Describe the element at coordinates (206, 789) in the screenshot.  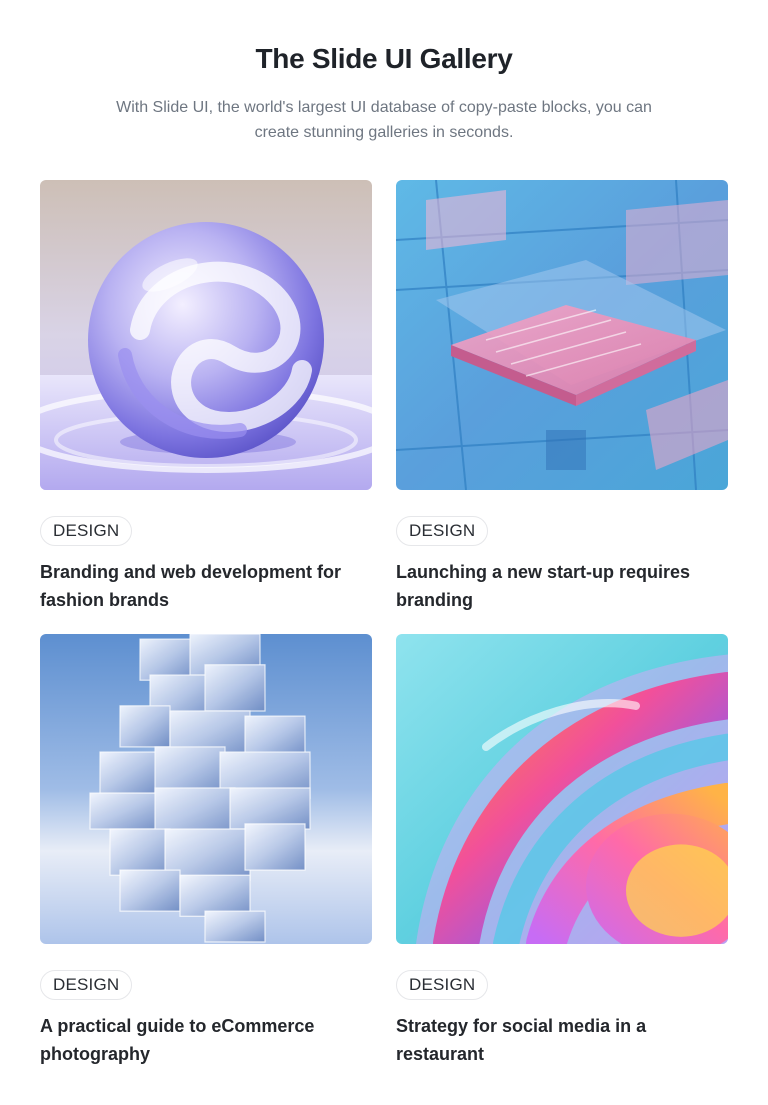
I see `glass-cubes-tower-image` at that location.